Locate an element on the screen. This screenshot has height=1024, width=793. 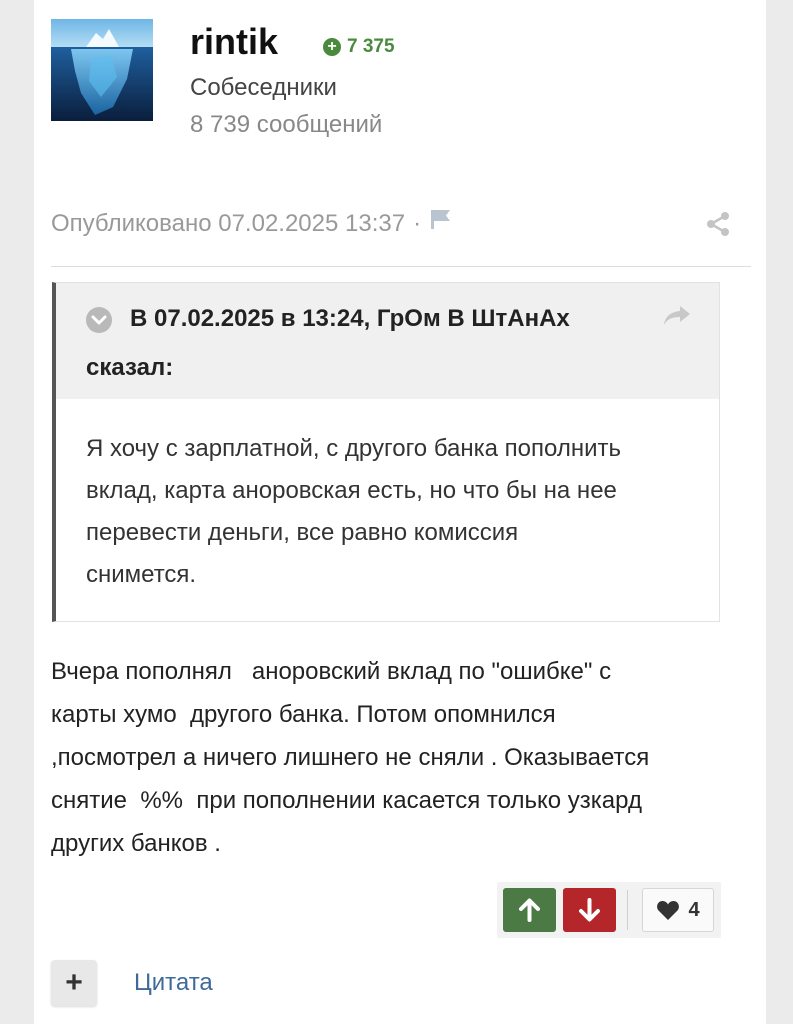
author-group: Собеседники is located at coordinates (263, 87).